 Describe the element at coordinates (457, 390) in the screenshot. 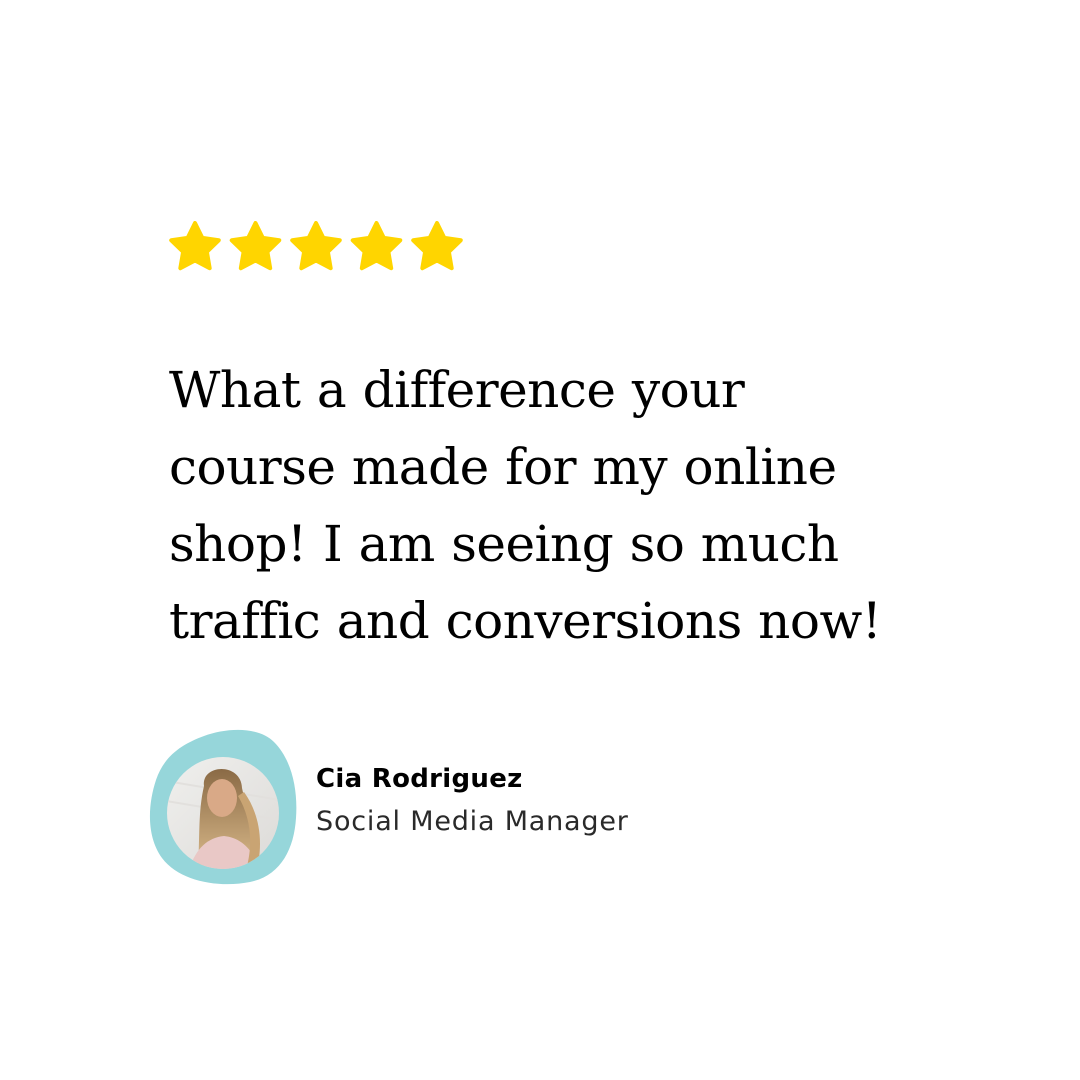

I see `quote-line-1: What a difference your` at that location.